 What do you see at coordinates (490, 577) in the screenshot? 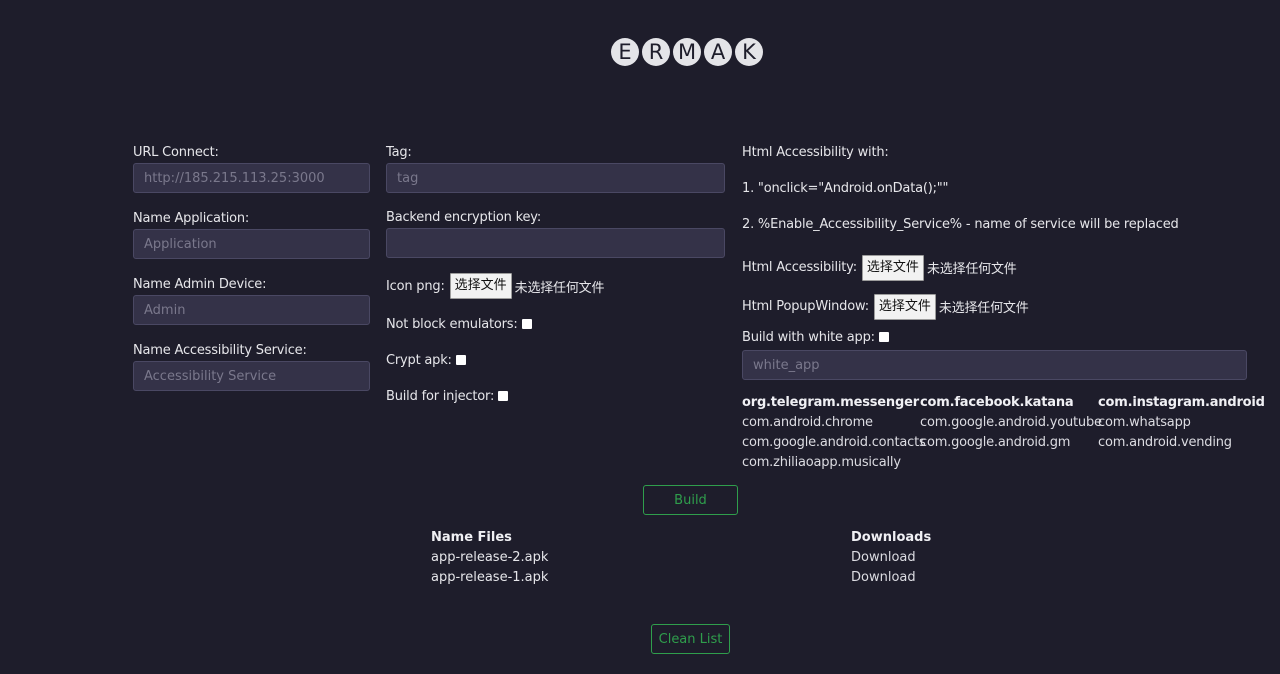
I see `file-name: app-release-1.apk` at bounding box center [490, 577].